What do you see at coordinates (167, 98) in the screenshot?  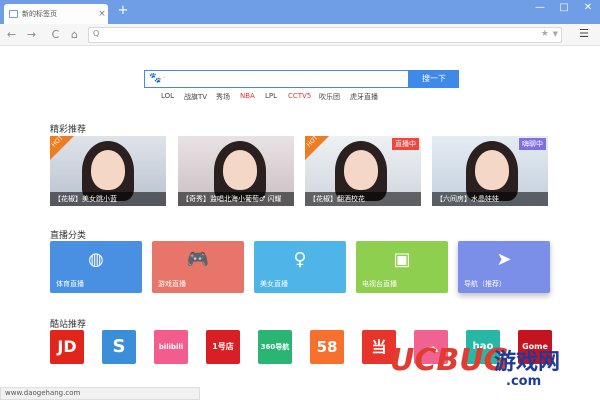 I see `hot-word-lol: LOL` at bounding box center [167, 98].